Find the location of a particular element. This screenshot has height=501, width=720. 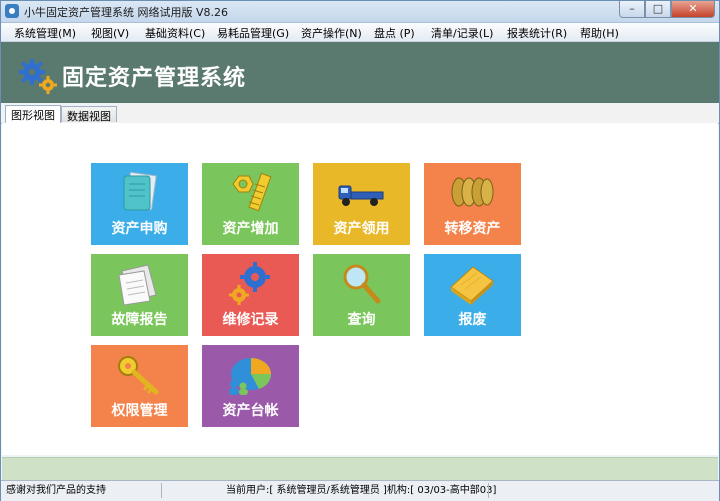

title-bar: 小牛固定资产管理系统 网络试用版 V8.26 – □ ✕ is located at coordinates (360, 12).